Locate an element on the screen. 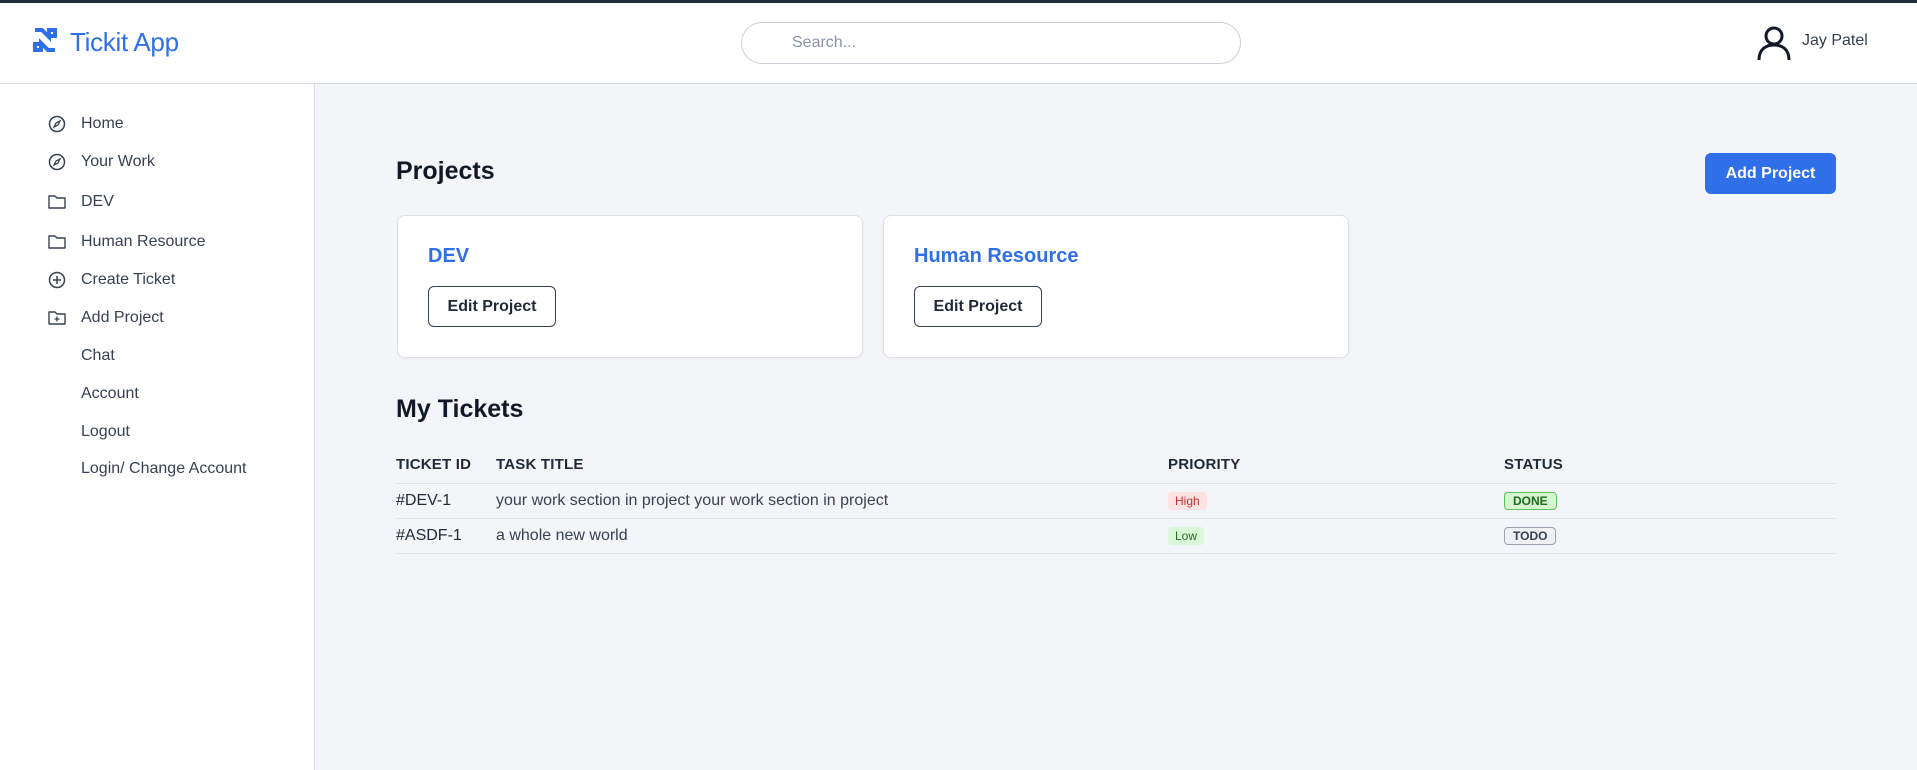 This screenshot has height=770, width=1917. sidebar-item-your-work: Your Work is located at coordinates (101, 162).